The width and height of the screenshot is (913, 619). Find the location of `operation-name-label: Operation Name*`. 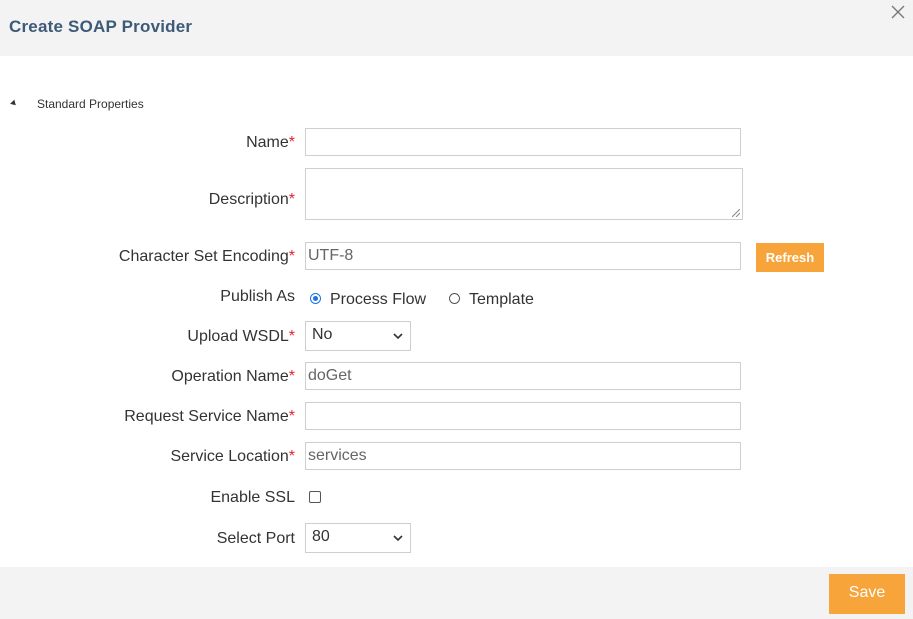

operation-name-label: Operation Name* is located at coordinates (233, 376).